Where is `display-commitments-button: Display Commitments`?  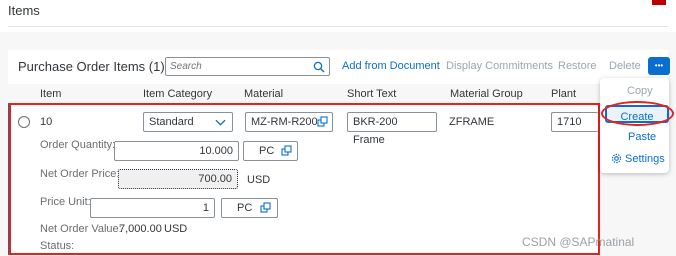
display-commitments-button: Display Commitments is located at coordinates (499, 66).